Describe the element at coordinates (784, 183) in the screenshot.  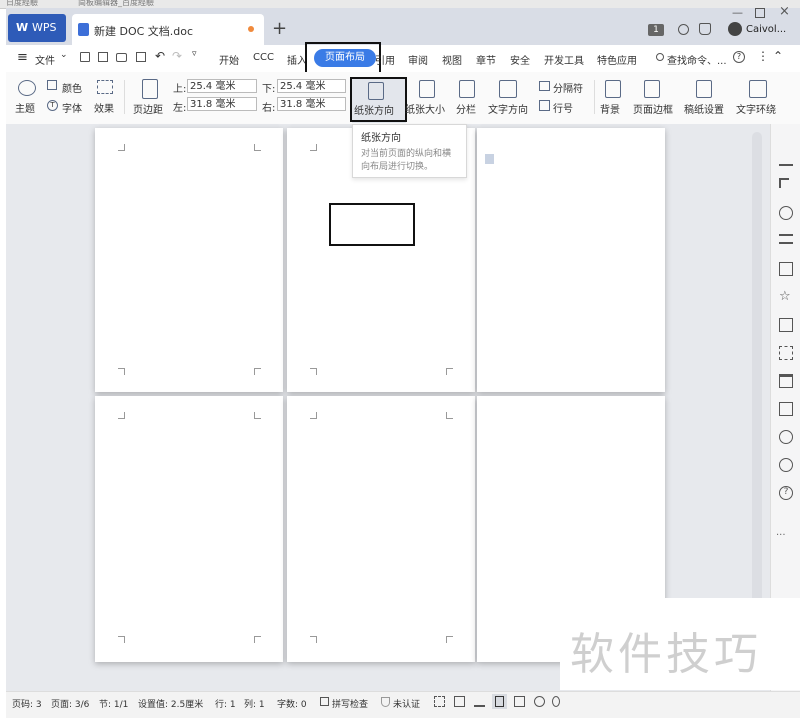
I see `cursor-icon` at that location.